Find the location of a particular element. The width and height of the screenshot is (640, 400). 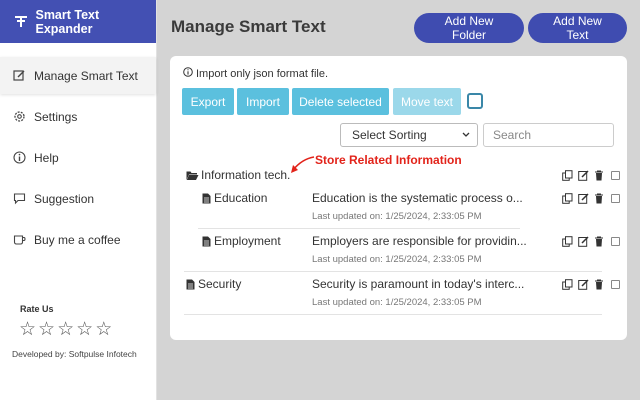

import-note: Import only json format file. is located at coordinates (255, 73).